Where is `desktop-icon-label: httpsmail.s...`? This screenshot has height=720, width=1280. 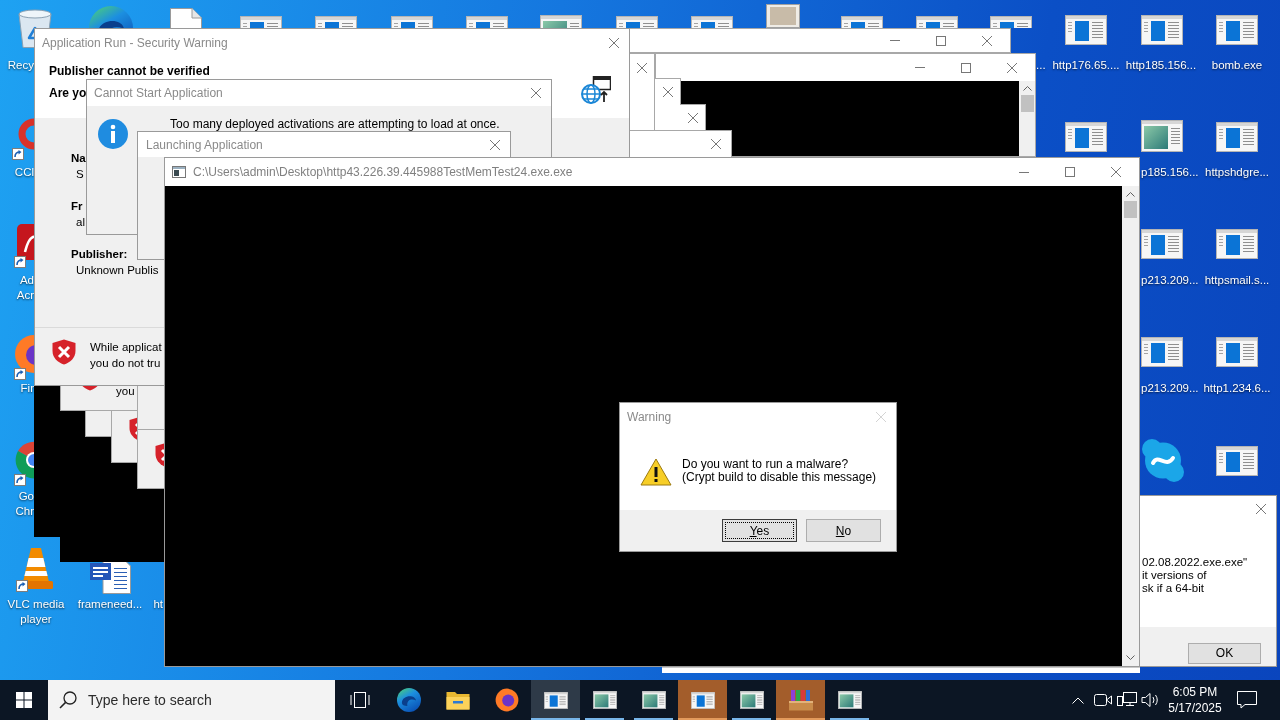
desktop-icon-label: httpsmail.s... is located at coordinates (1237, 280).